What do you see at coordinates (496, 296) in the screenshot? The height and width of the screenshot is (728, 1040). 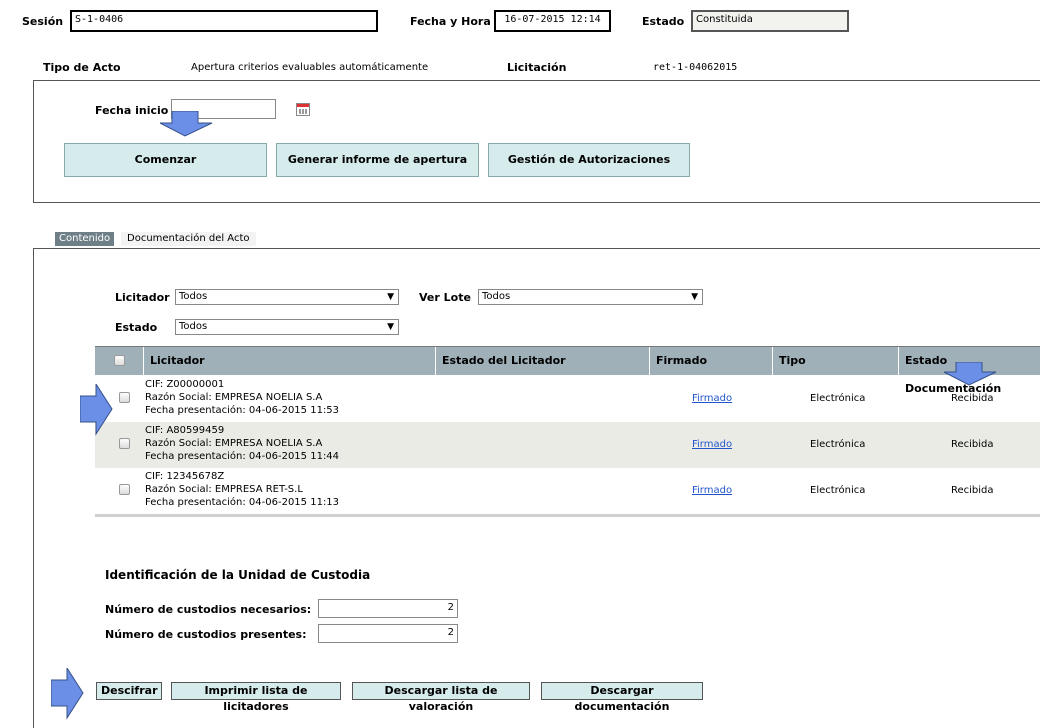 I see `filter-ver-lote-value: Todos` at bounding box center [496, 296].